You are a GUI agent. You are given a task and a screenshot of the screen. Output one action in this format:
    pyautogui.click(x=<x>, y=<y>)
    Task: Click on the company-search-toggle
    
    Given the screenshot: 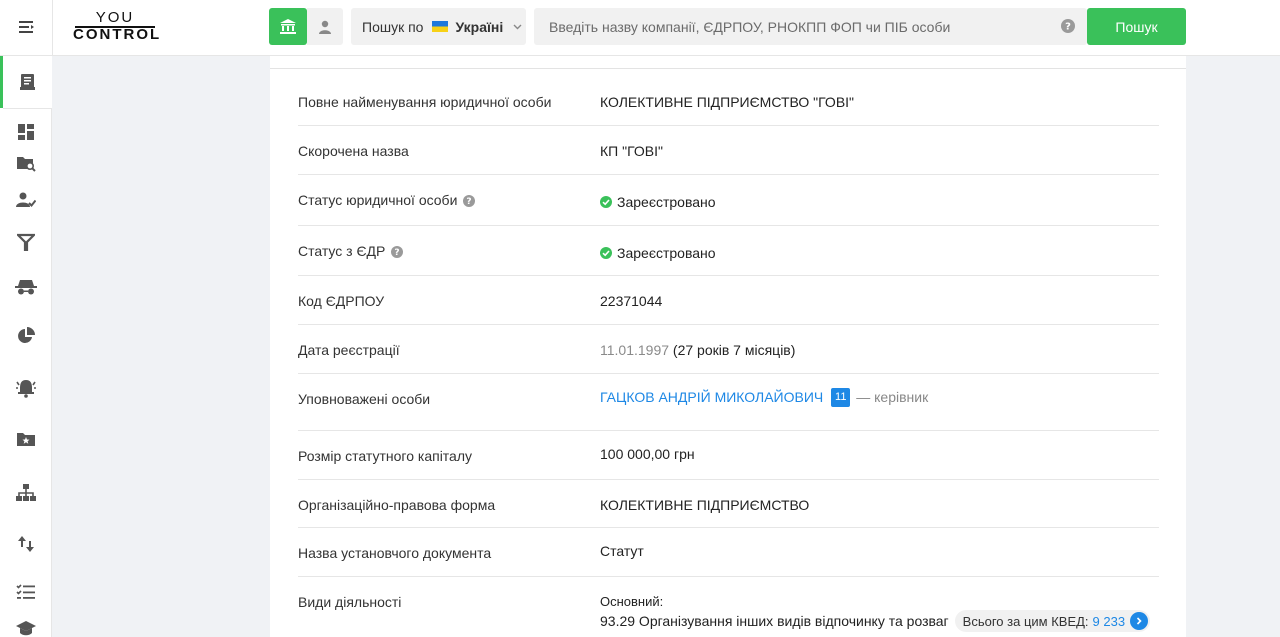 What is the action you would take?
    pyautogui.click(x=288, y=26)
    